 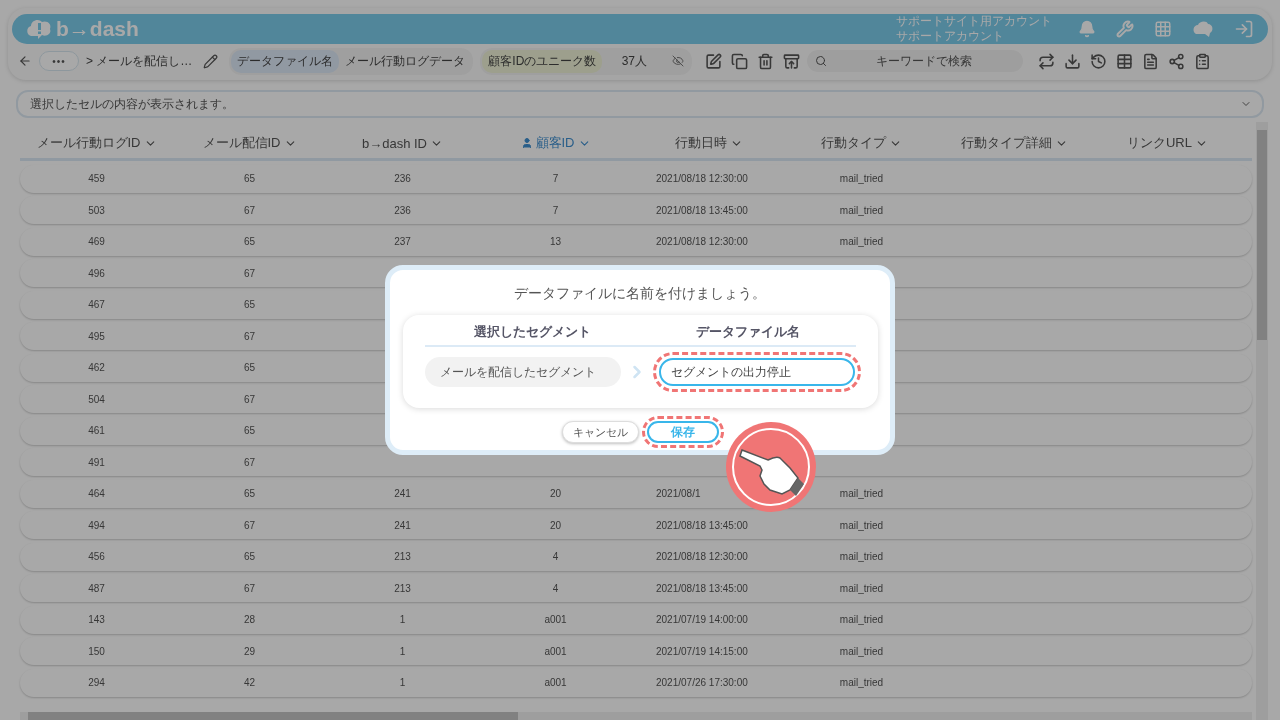 What do you see at coordinates (96, 143) in the screenshot?
I see `column-header: メール行動ログID` at bounding box center [96, 143].